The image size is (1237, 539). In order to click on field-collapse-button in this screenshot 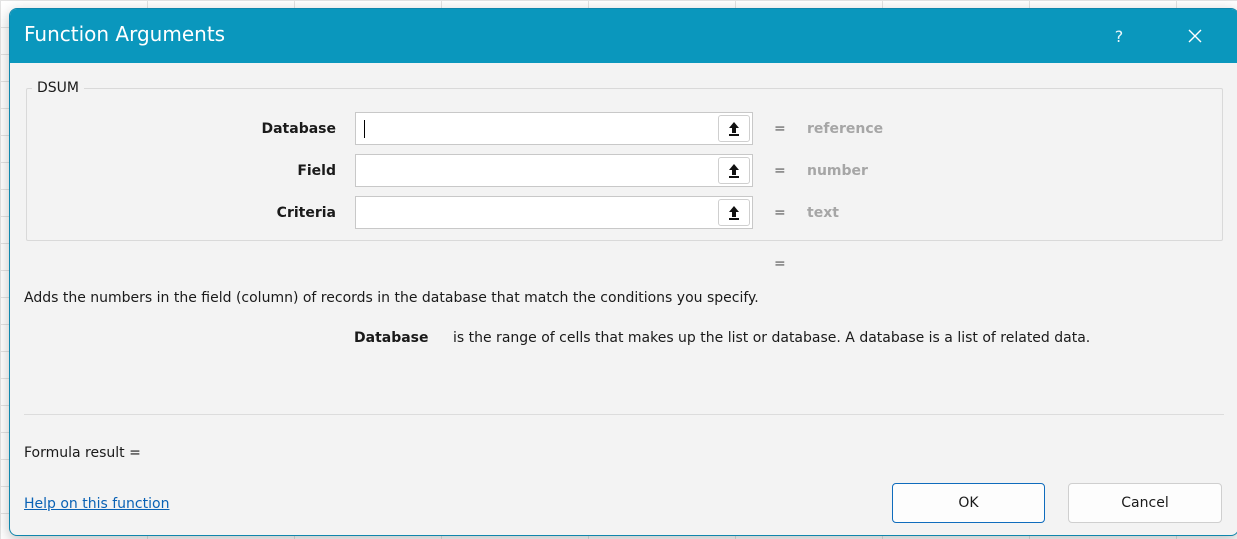, I will do `click(734, 170)`.